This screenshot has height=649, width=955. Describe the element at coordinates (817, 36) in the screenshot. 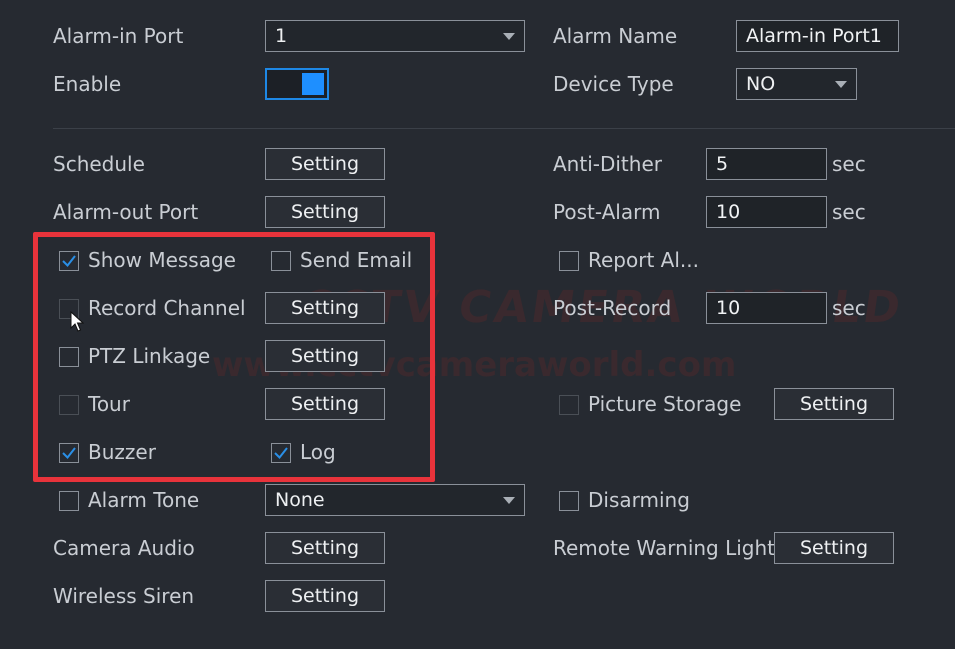

I see `alarm-name-input: Alarm-in Port1` at that location.